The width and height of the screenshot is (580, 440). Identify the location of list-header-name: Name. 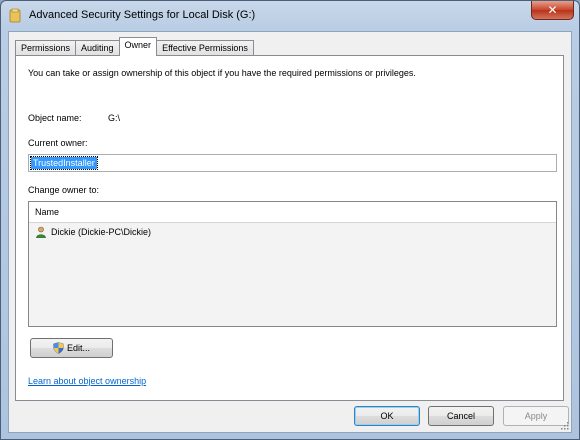
(292, 212).